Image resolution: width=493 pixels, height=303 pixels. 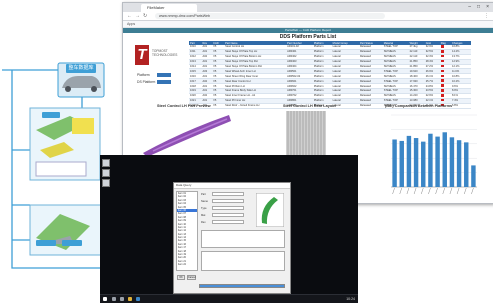 What do you see at coordinates (229, 298) in the screenshot?
I see `taskbar: 10:24` at bounding box center [229, 298].